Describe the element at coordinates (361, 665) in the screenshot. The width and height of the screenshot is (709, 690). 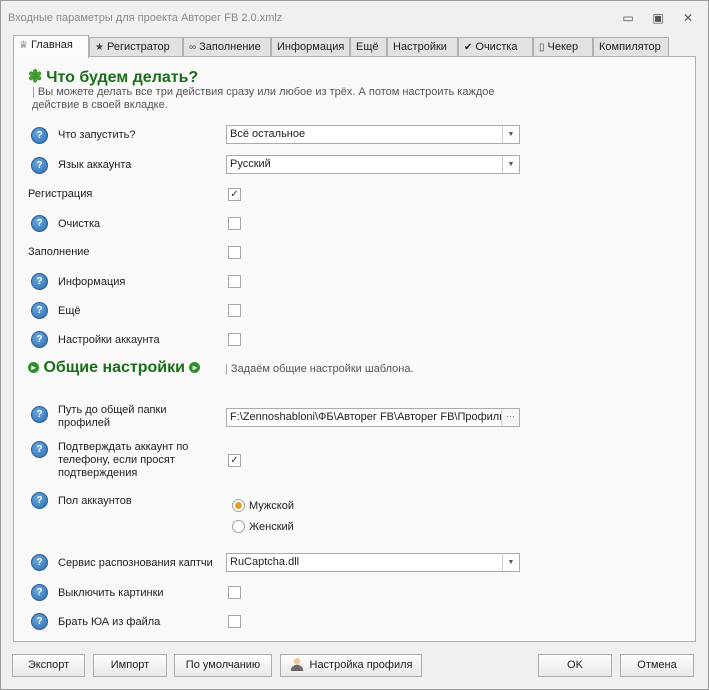
I see `button-label: Настройка профиля` at that location.